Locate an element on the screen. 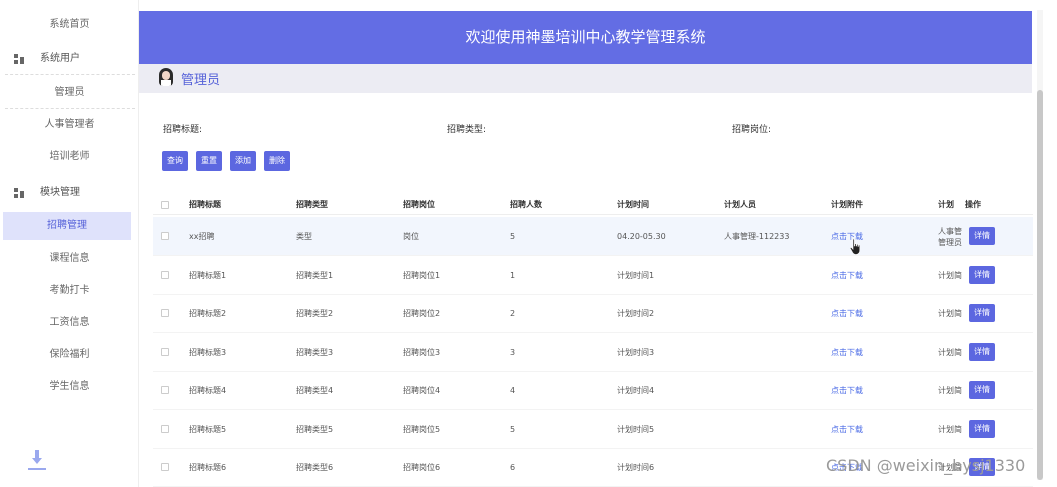 The width and height of the screenshot is (1057, 487). cell-count: 6 is located at coordinates (513, 467).